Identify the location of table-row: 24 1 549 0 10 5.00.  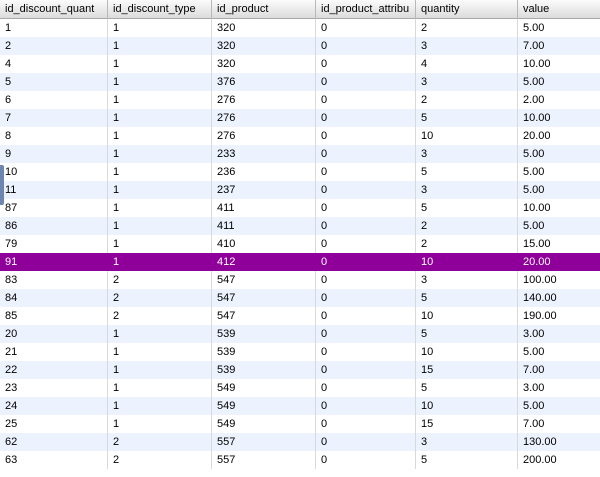
(300, 406).